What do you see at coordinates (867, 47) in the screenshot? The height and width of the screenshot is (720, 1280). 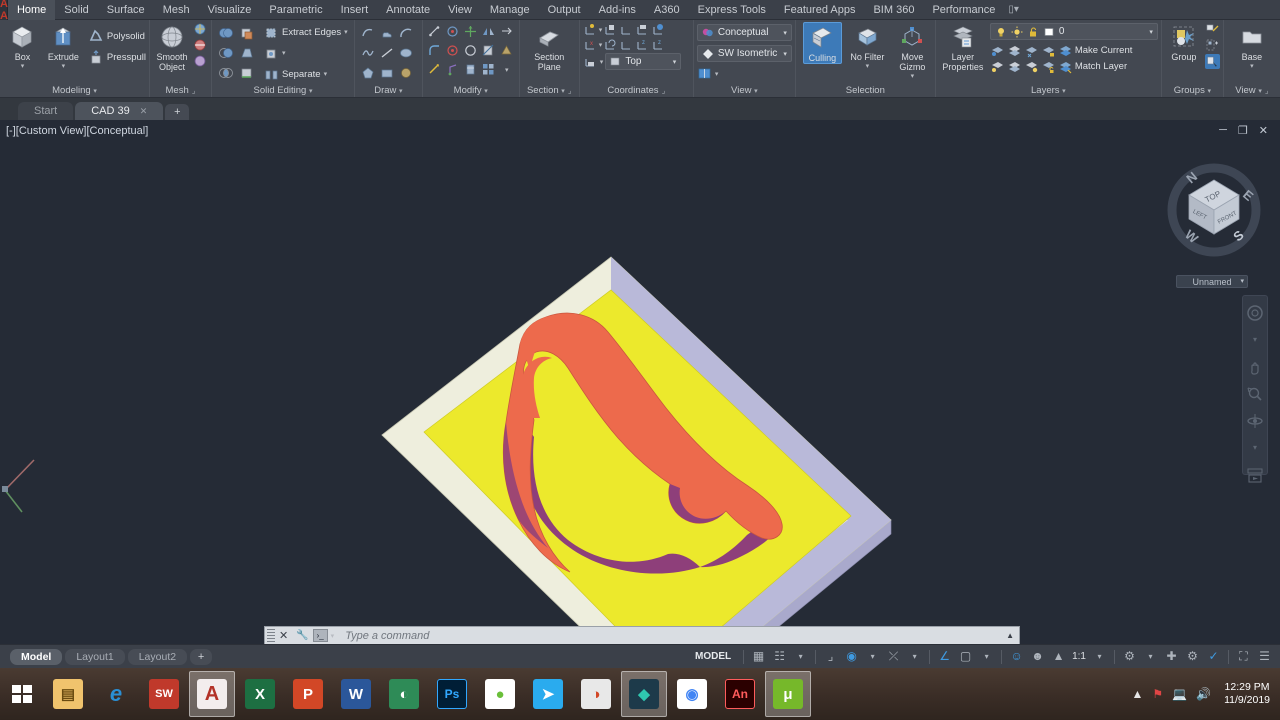 I see `no-filter-button: No Filter ▾` at bounding box center [867, 47].